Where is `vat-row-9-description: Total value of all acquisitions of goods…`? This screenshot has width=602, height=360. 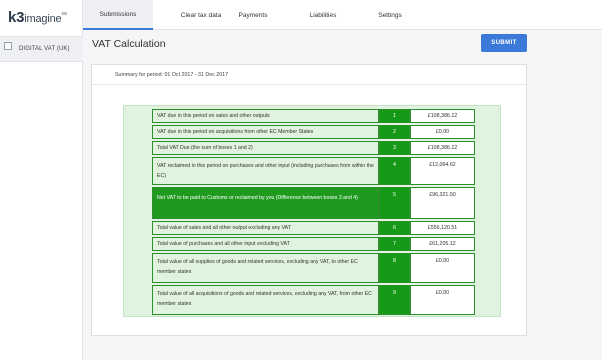
vat-row-9-description: Total value of all acquisitions of goods… is located at coordinates (265, 300).